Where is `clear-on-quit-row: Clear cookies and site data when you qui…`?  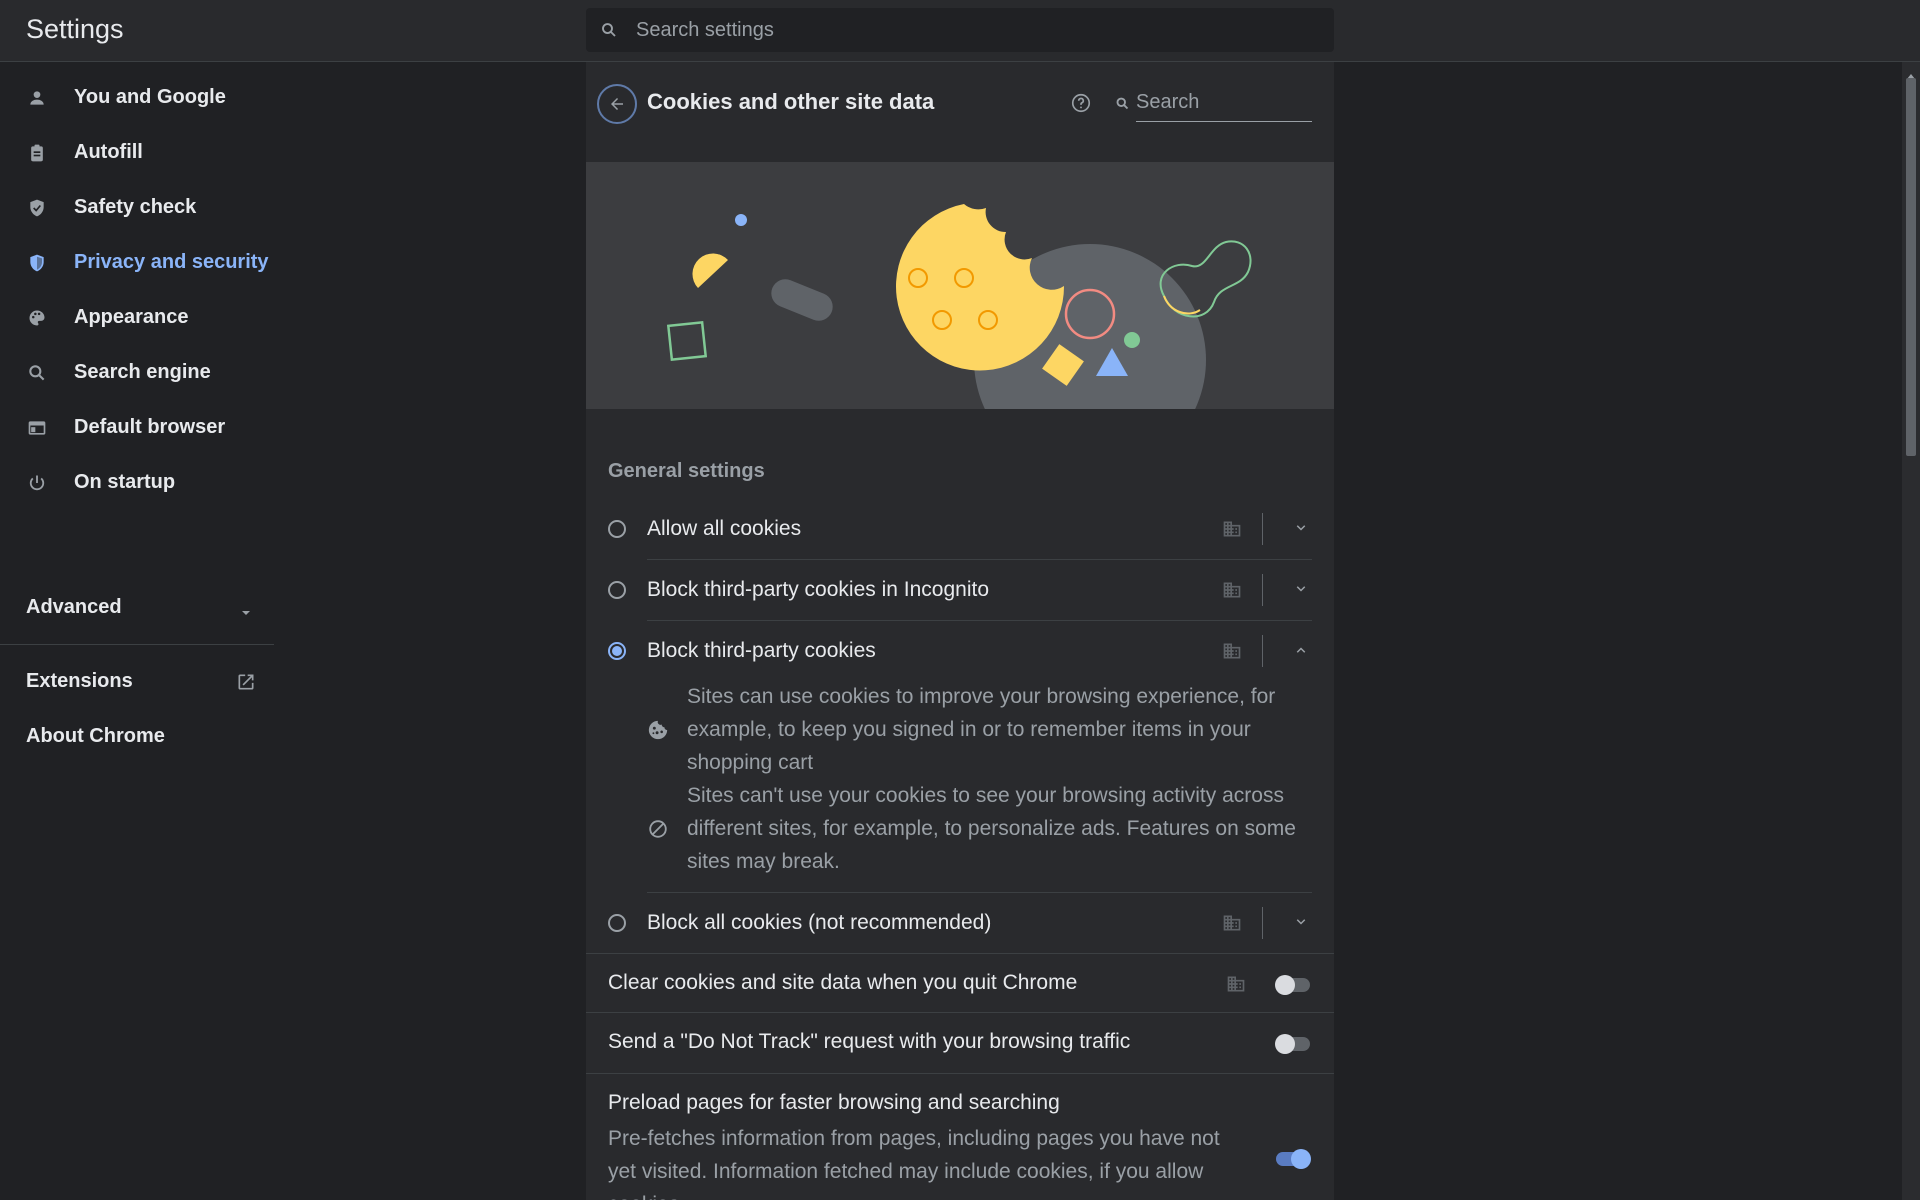
clear-on-quit-row: Clear cookies and site data when you qui… is located at coordinates (960, 984).